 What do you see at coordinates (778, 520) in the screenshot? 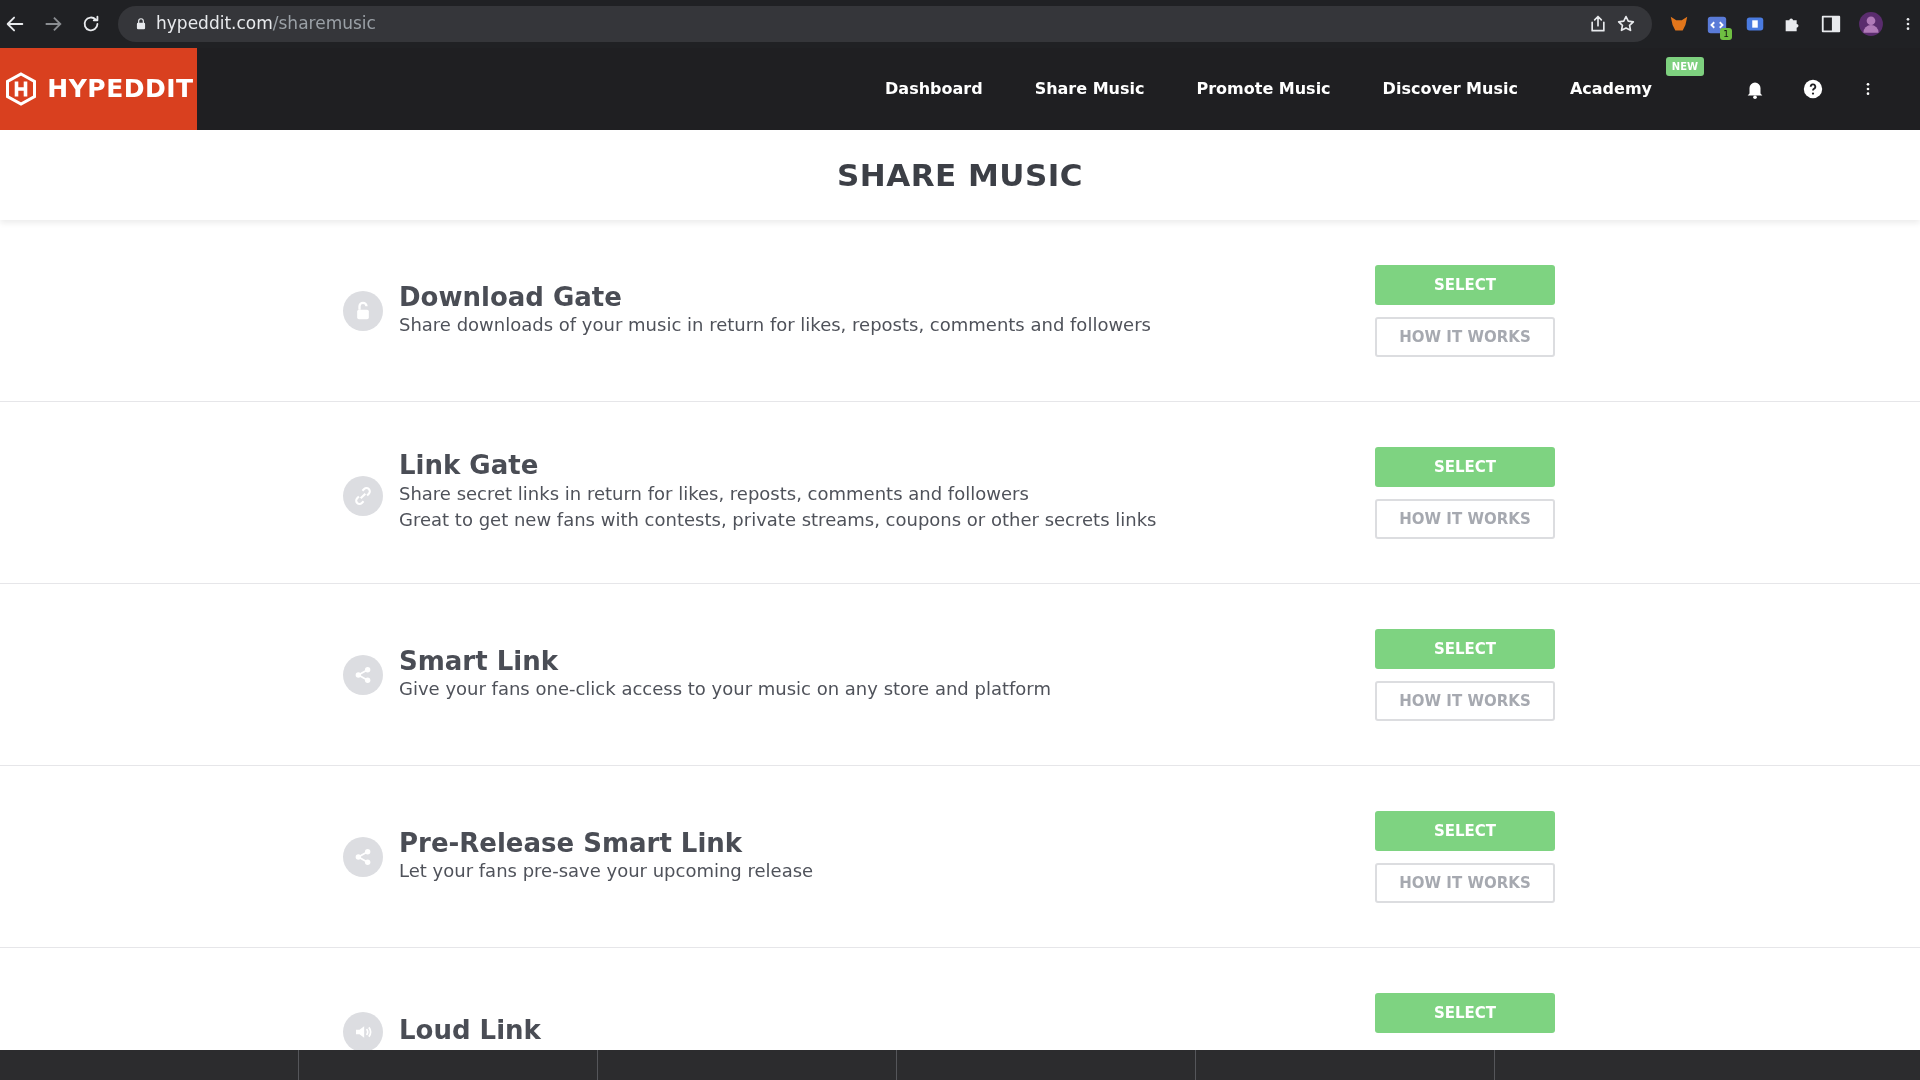
I see `option-description: Great to get new fans with contests, private streams, coupons or other secrets links` at bounding box center [778, 520].